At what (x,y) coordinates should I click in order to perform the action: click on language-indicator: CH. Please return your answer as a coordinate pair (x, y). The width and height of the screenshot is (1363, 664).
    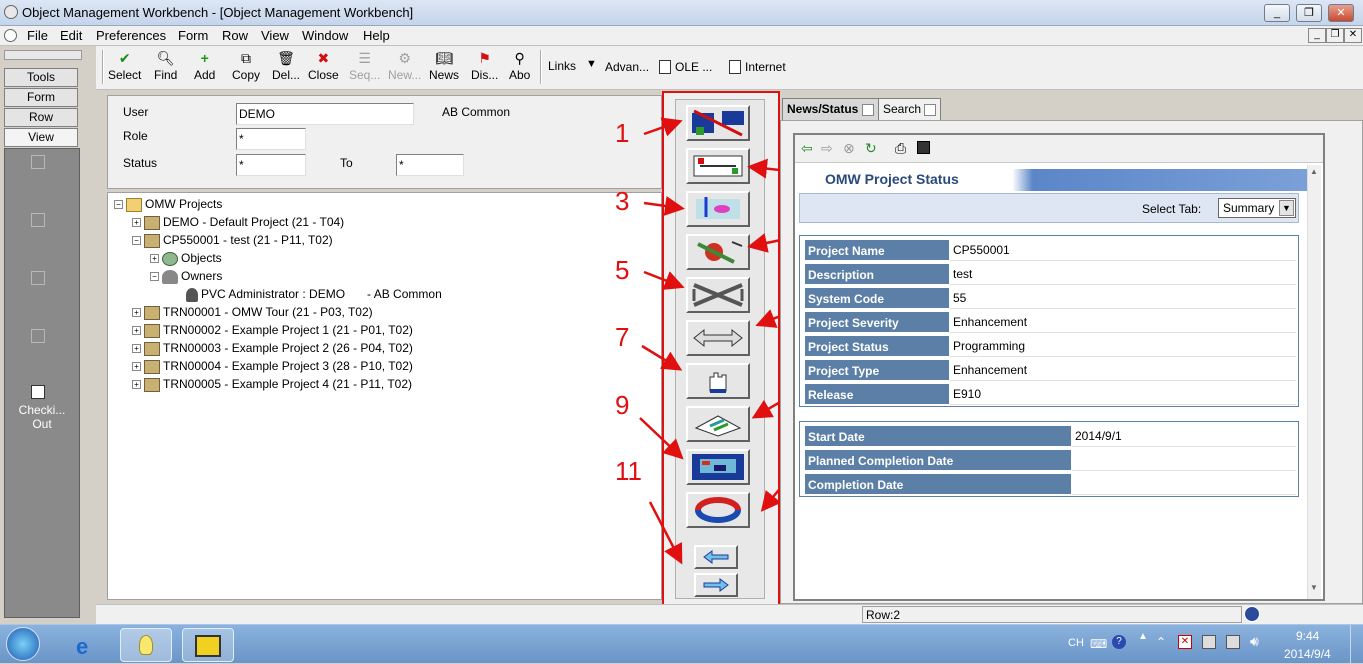
    Looking at the image, I should click on (1076, 643).